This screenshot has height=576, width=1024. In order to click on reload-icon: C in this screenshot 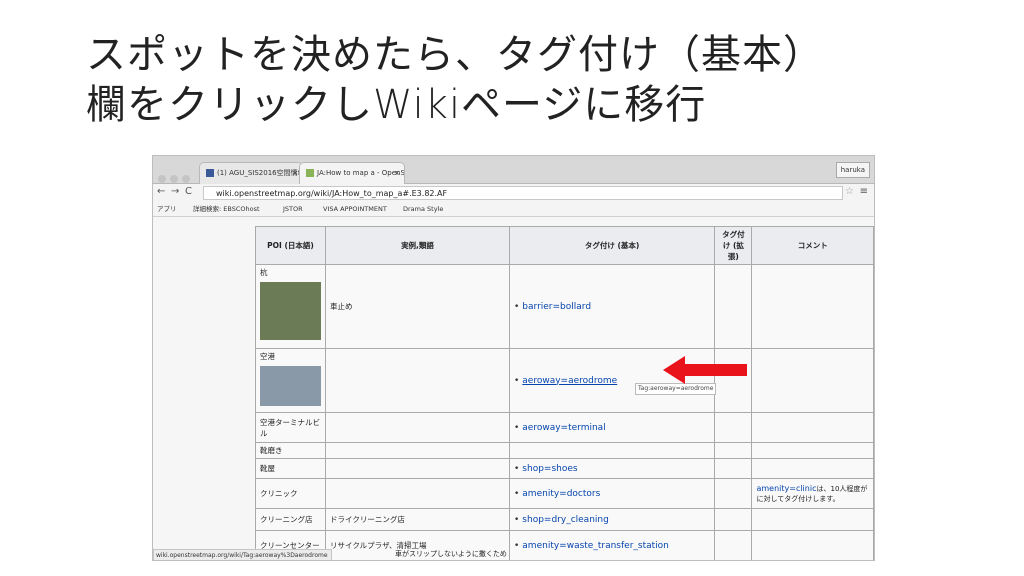, I will do `click(188, 191)`.